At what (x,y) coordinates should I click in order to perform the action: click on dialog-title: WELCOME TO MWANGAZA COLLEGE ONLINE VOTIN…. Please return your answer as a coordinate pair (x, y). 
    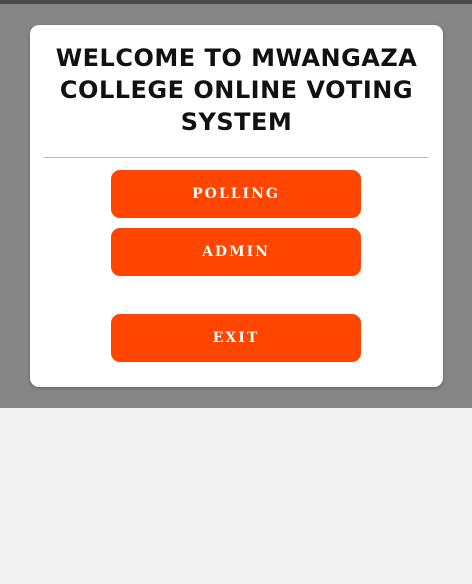
    Looking at the image, I should click on (236, 90).